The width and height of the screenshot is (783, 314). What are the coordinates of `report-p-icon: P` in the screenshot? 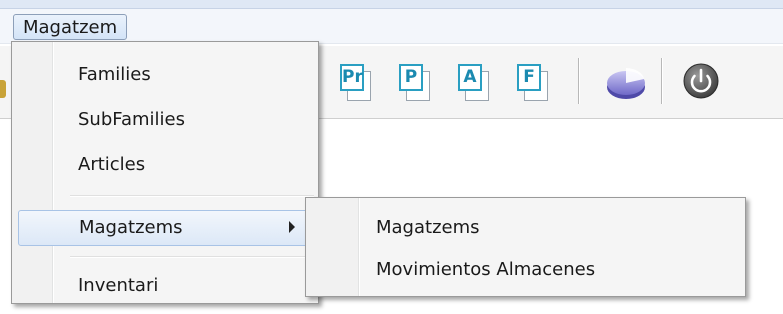 It's located at (411, 77).